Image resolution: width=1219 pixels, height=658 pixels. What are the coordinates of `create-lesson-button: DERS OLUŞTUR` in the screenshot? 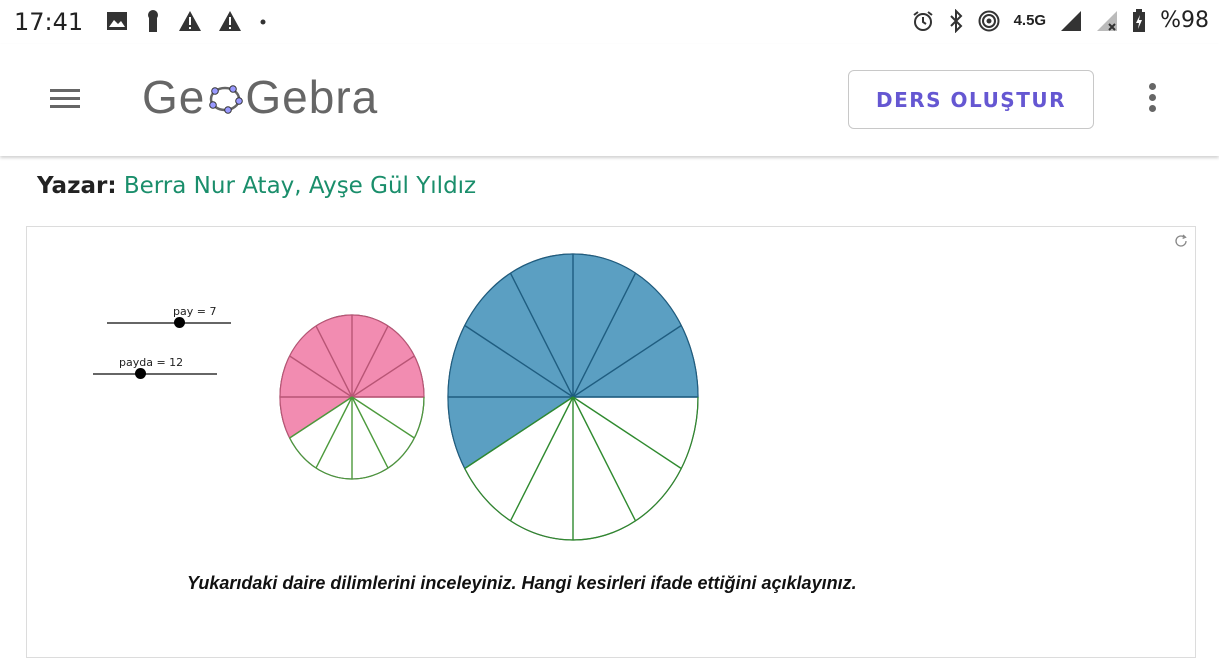 It's located at (971, 99).